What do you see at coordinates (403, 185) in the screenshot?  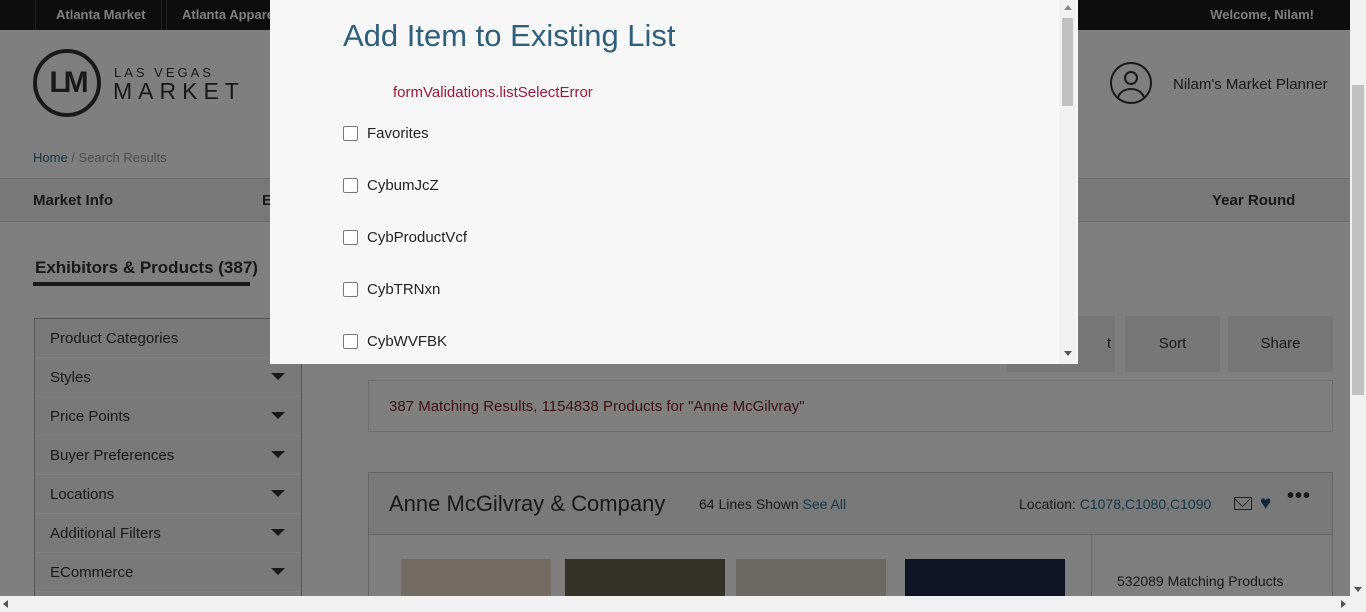 I see `list-option-label: CybumJcZ` at bounding box center [403, 185].